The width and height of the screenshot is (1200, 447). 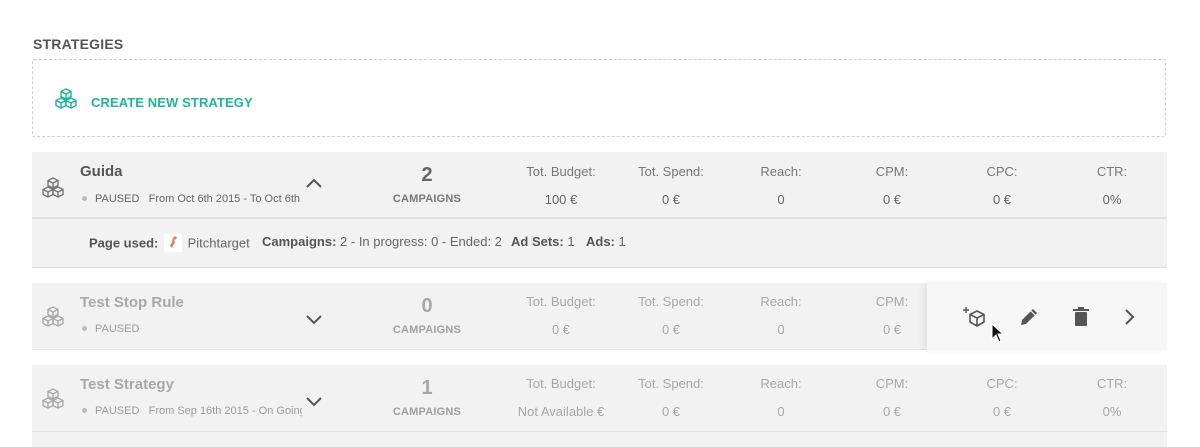 I want to click on strategy-meta: PAUSED From Sep 16th 2015 - On Going, so click(x=191, y=411).